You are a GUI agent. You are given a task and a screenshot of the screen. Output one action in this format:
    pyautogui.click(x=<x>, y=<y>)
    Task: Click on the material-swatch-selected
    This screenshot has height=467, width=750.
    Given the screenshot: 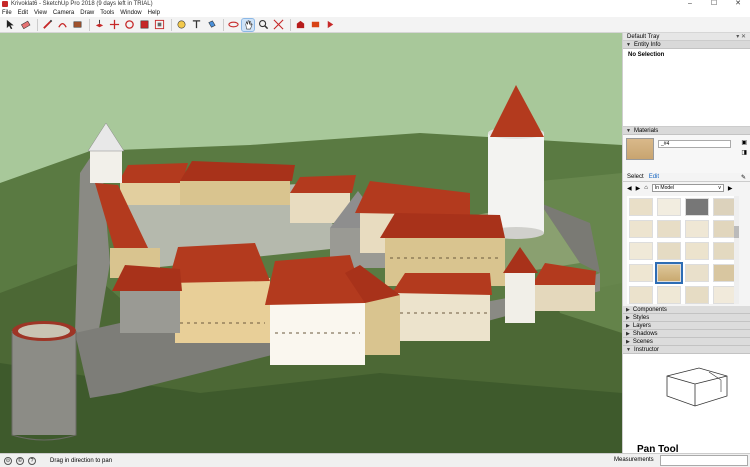 What is the action you would take?
    pyautogui.click(x=669, y=273)
    